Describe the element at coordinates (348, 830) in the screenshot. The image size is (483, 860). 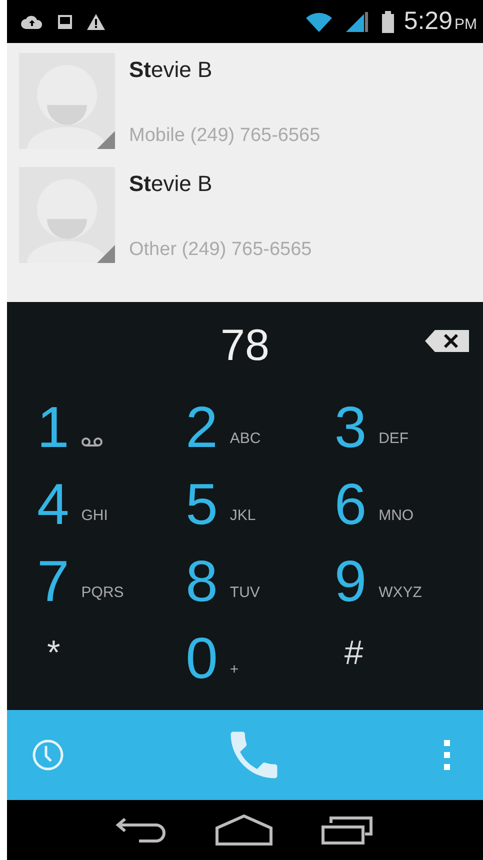
I see `recent-apps-icon` at that location.